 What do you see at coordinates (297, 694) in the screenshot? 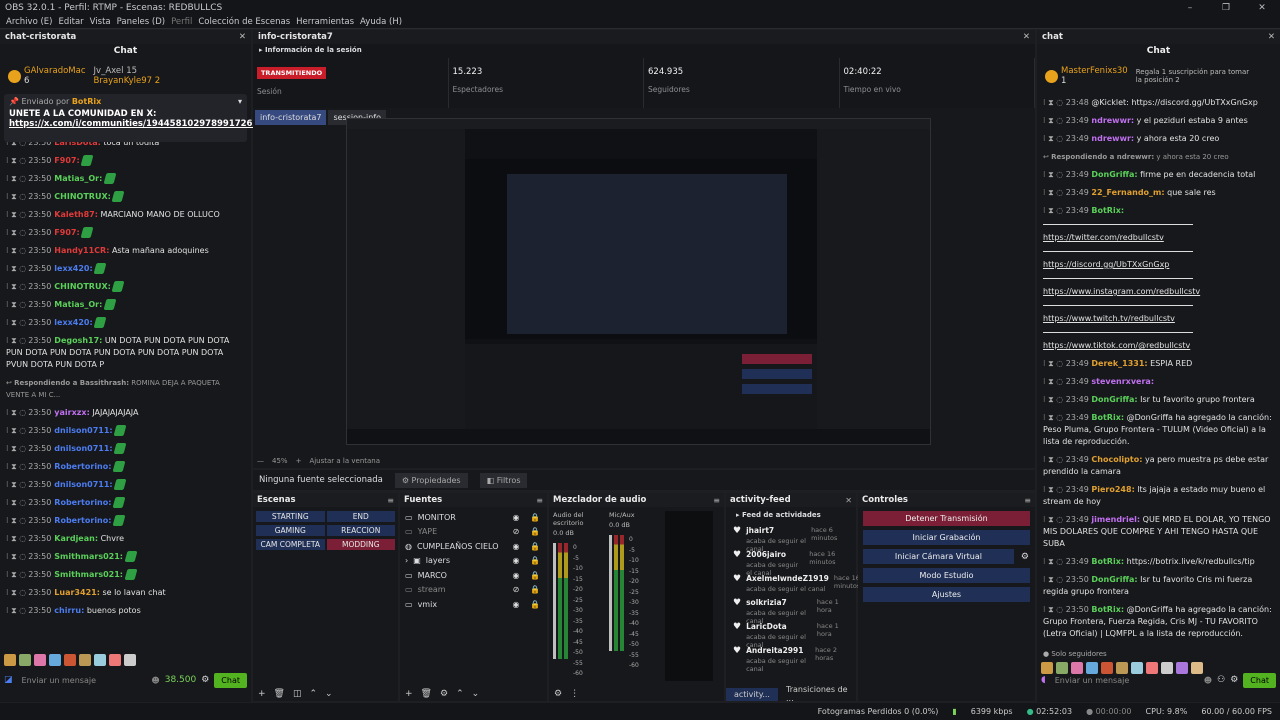
I see `filter-icon: ◫` at bounding box center [297, 694].